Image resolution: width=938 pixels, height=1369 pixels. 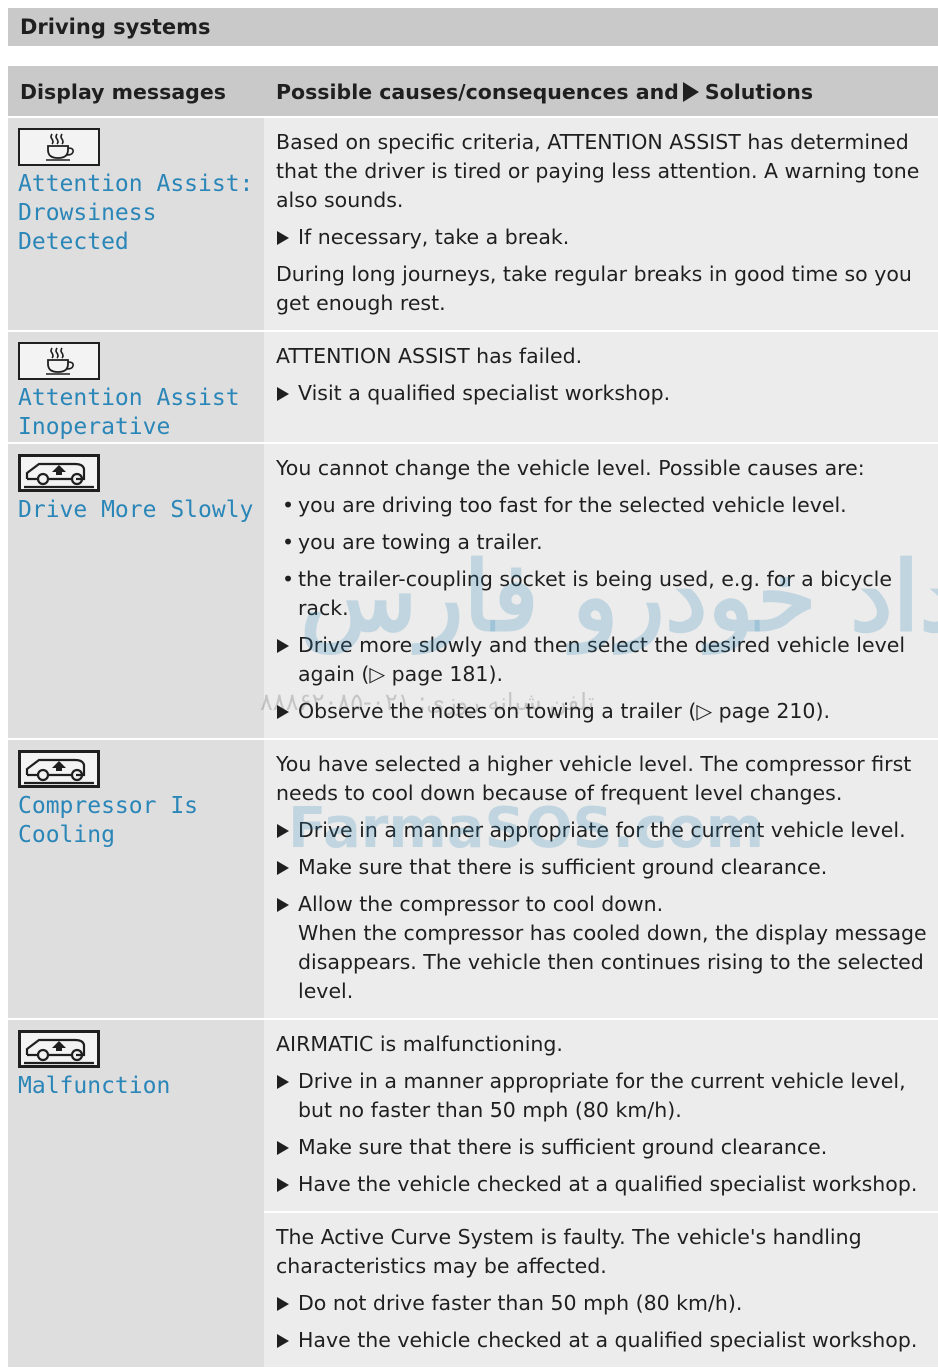 What do you see at coordinates (136, 213) in the screenshot?
I see `display-message-text: Attention Assist: Drowsiness Detected` at bounding box center [136, 213].